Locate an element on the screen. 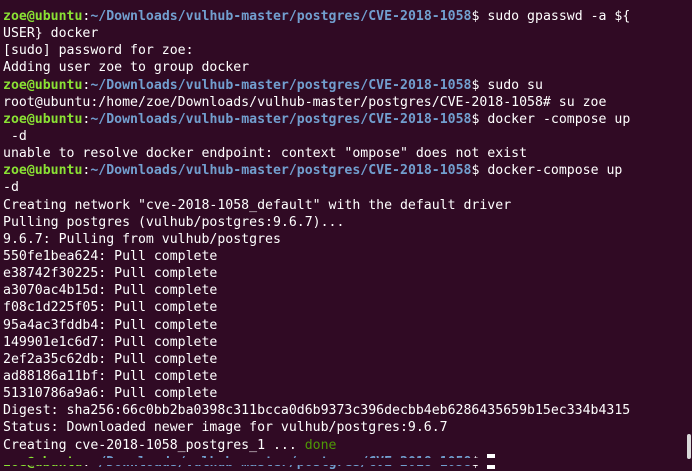 The height and width of the screenshot is (471, 692). output-text: e38742f30225: Pull complete is located at coordinates (110, 274).